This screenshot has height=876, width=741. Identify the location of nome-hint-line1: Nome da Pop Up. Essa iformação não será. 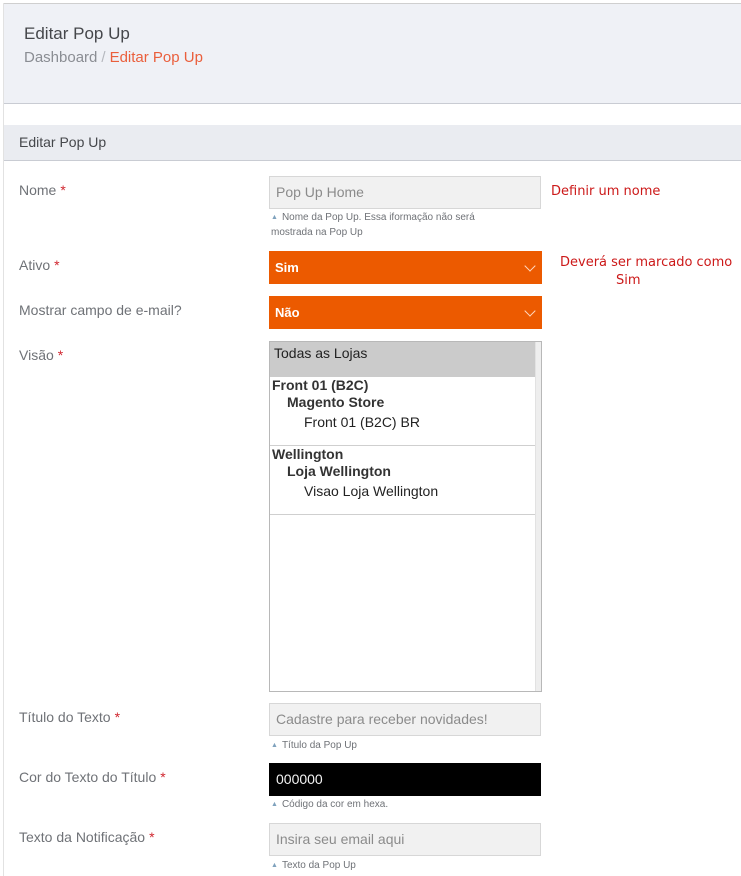
(378, 217).